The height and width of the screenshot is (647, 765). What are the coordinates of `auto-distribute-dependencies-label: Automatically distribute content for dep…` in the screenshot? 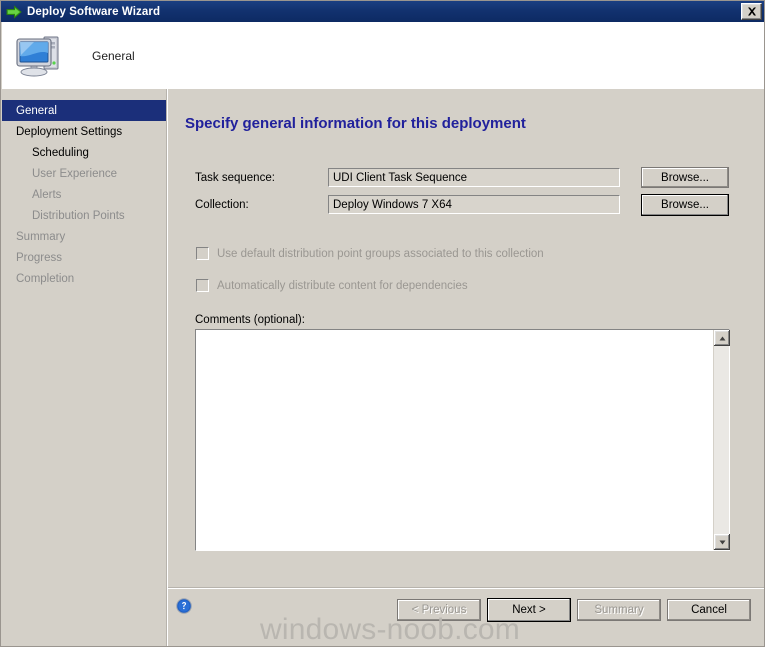 It's located at (342, 285).